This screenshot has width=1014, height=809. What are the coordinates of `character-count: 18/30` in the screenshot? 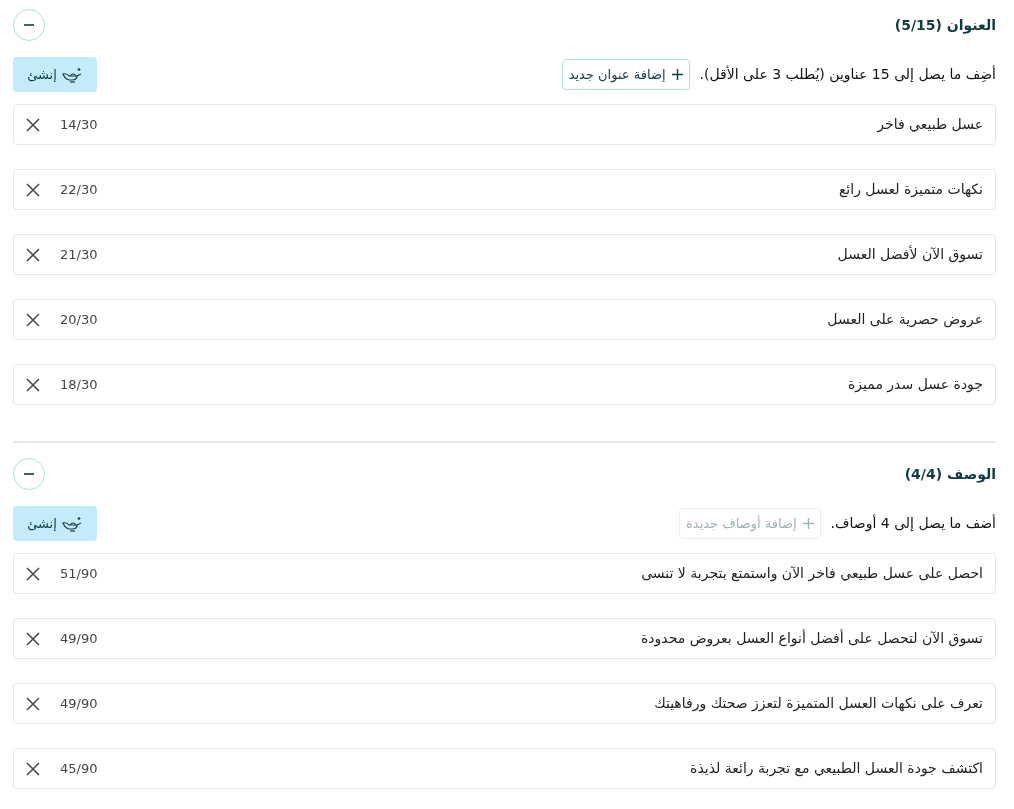 It's located at (79, 384).